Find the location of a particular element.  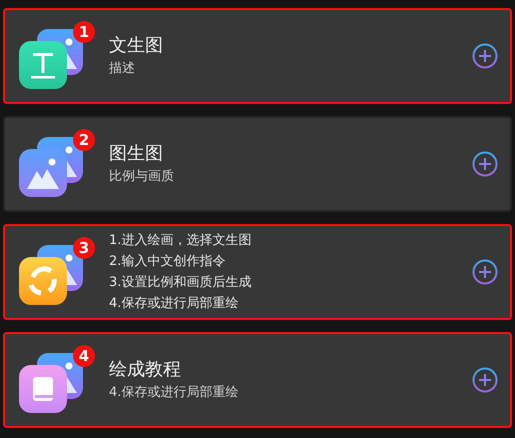

number-badge: 3 is located at coordinates (84, 248).